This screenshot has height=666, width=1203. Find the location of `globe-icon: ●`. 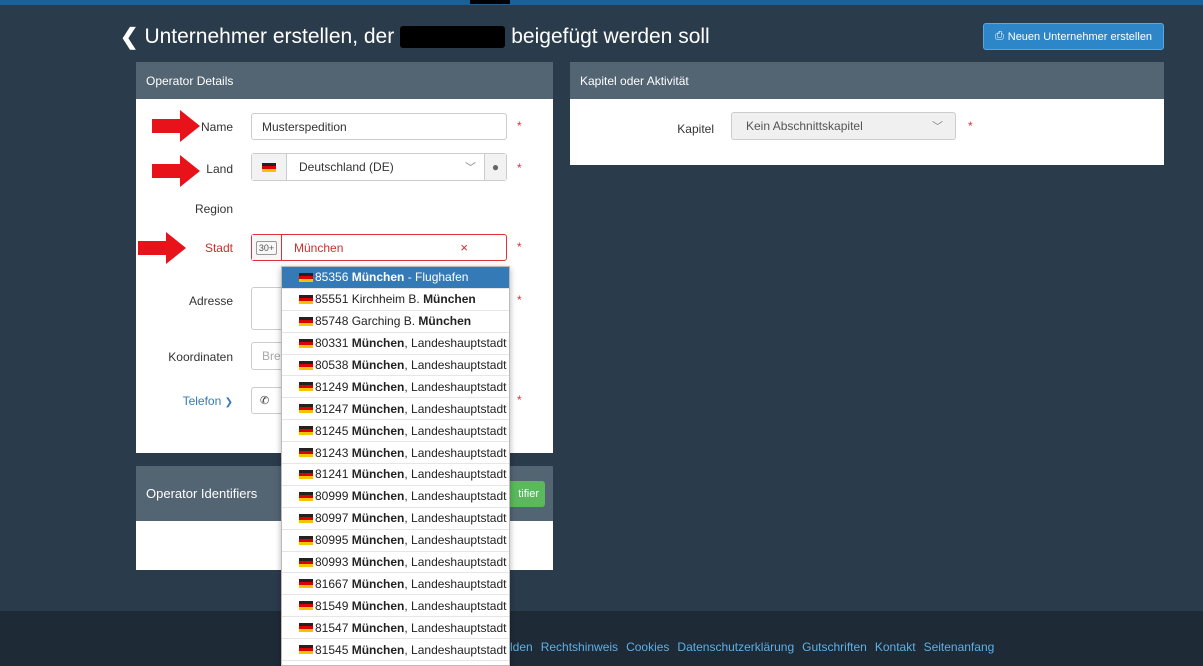

globe-icon: ● is located at coordinates (495, 167).